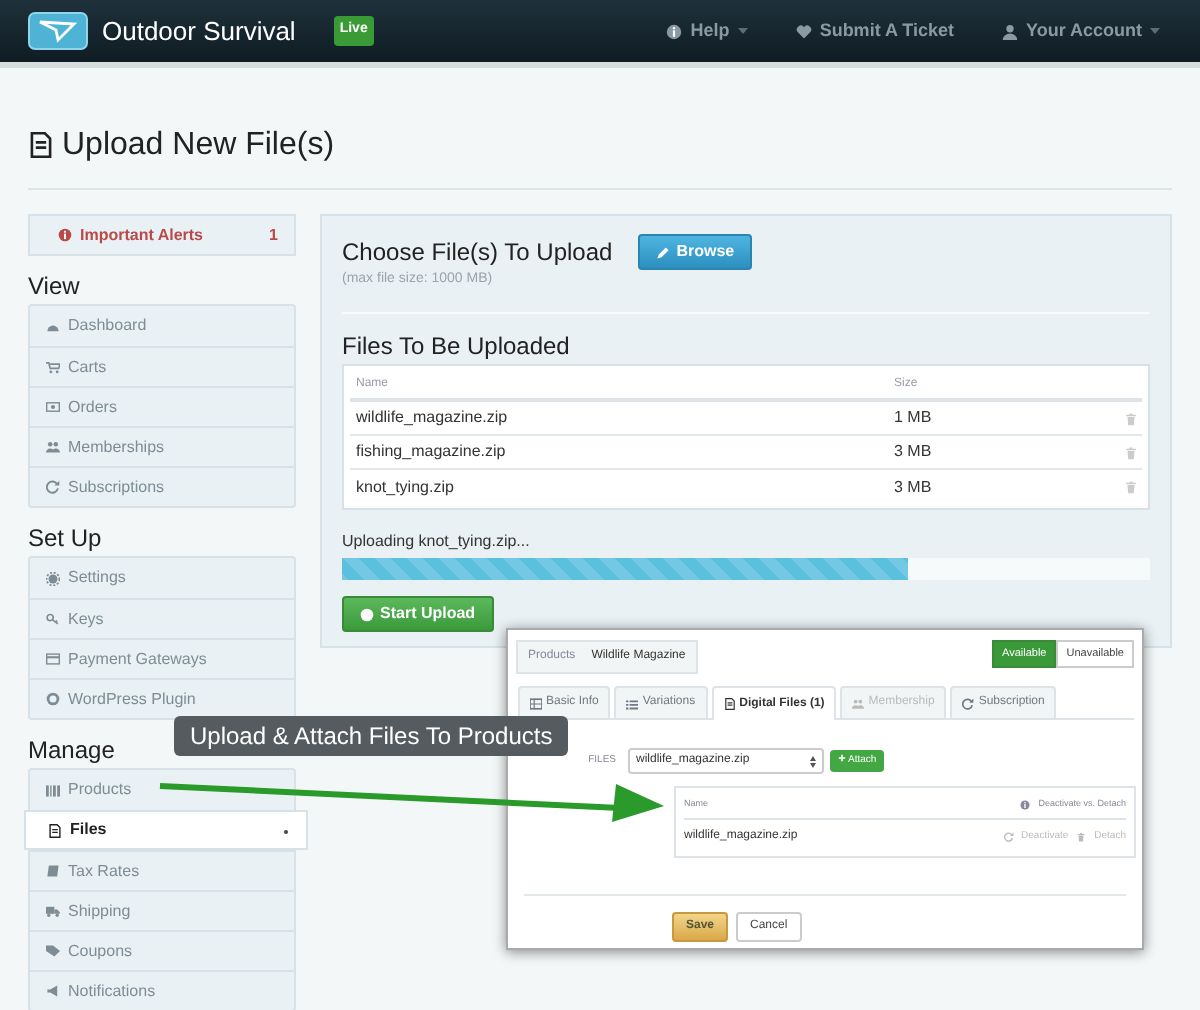 Image resolution: width=1200 pixels, height=1010 pixels. What do you see at coordinates (162, 578) in the screenshot?
I see `sidebar-item: Settings` at bounding box center [162, 578].